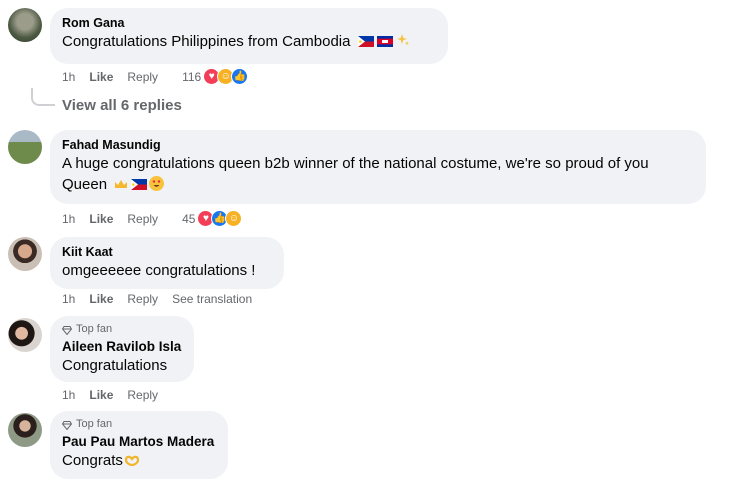 Image resolution: width=750 pixels, height=484 pixels. I want to click on reactions: ♥ 👍 ☺, so click(220, 218).